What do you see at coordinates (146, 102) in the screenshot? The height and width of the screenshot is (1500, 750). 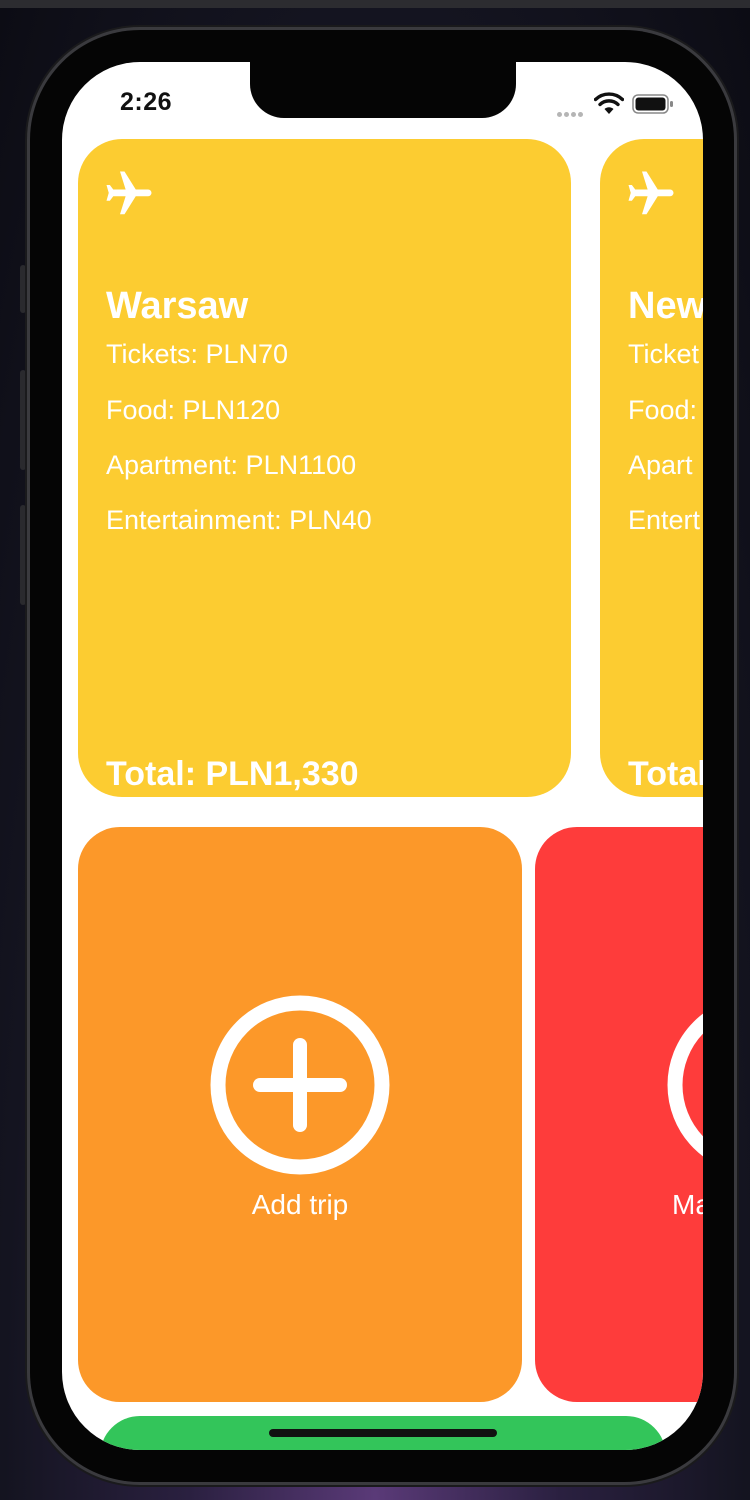 I see `status-time: 2:26` at bounding box center [146, 102].